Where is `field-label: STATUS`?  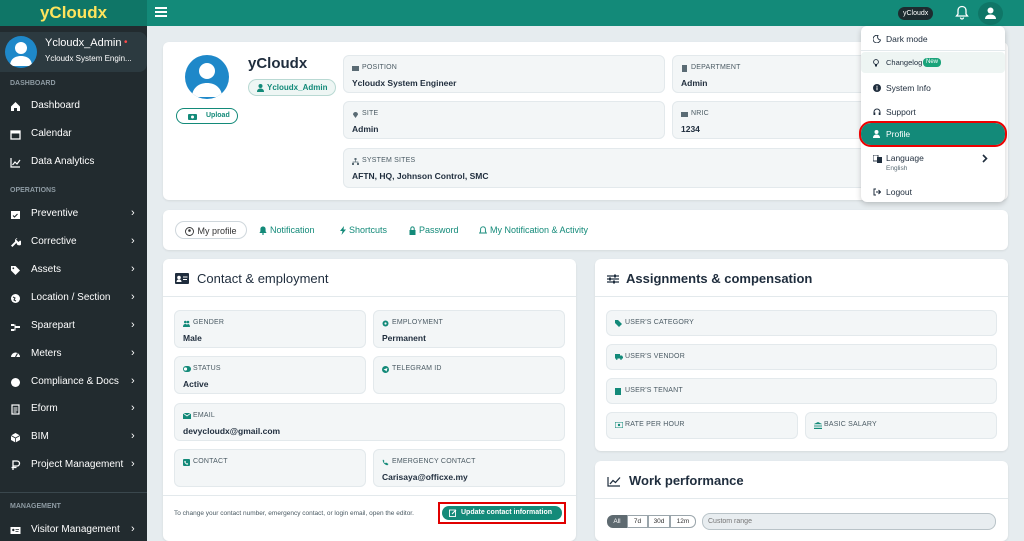 field-label: STATUS is located at coordinates (207, 368).